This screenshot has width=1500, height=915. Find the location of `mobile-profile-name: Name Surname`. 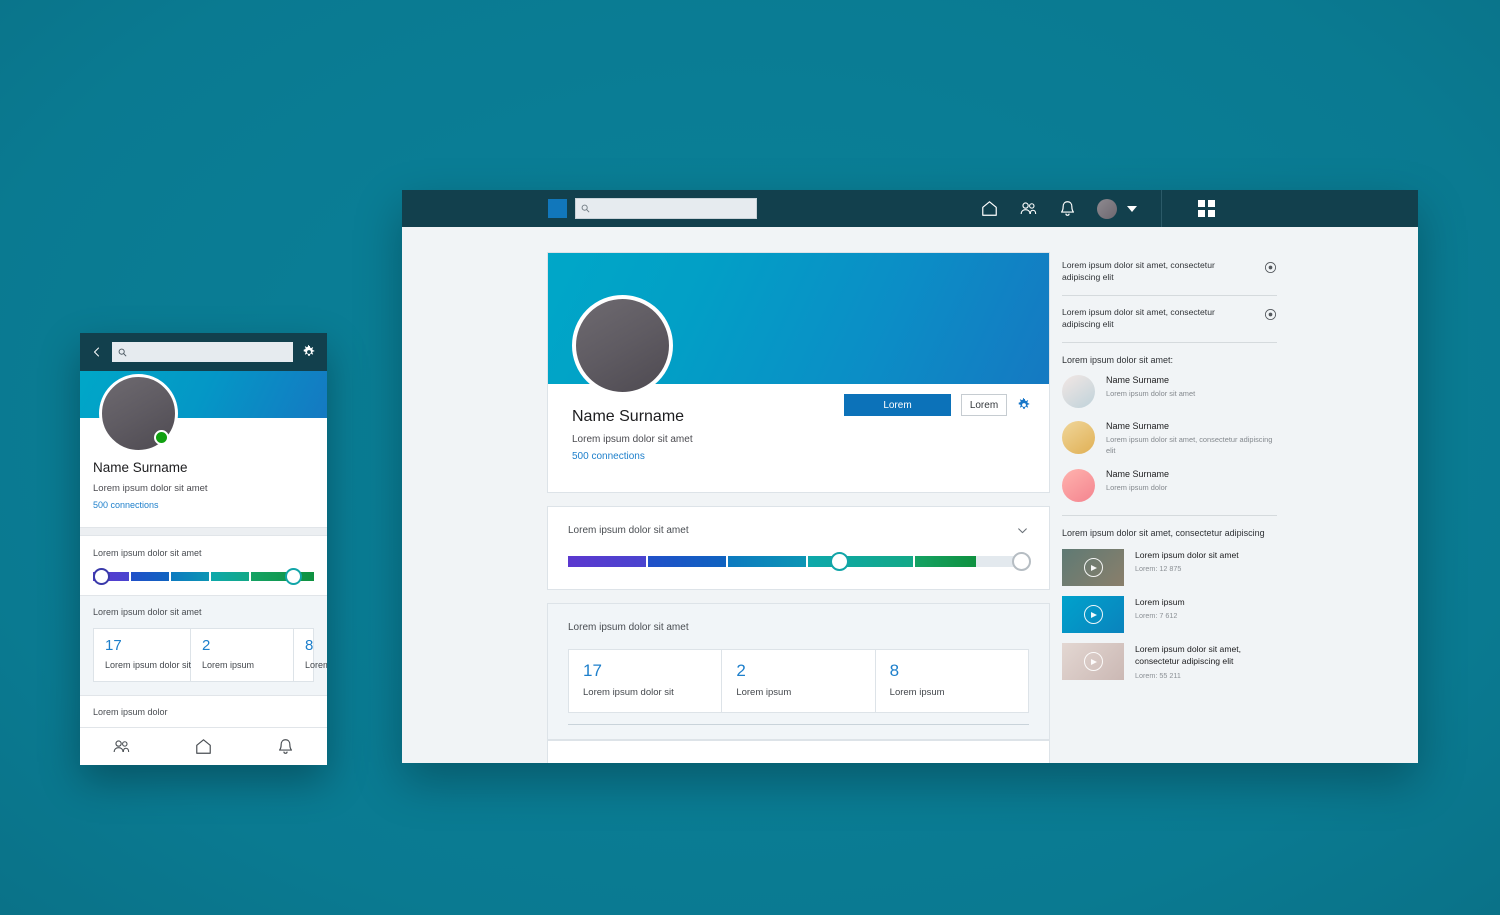

mobile-profile-name: Name Surname is located at coordinates (140, 467).